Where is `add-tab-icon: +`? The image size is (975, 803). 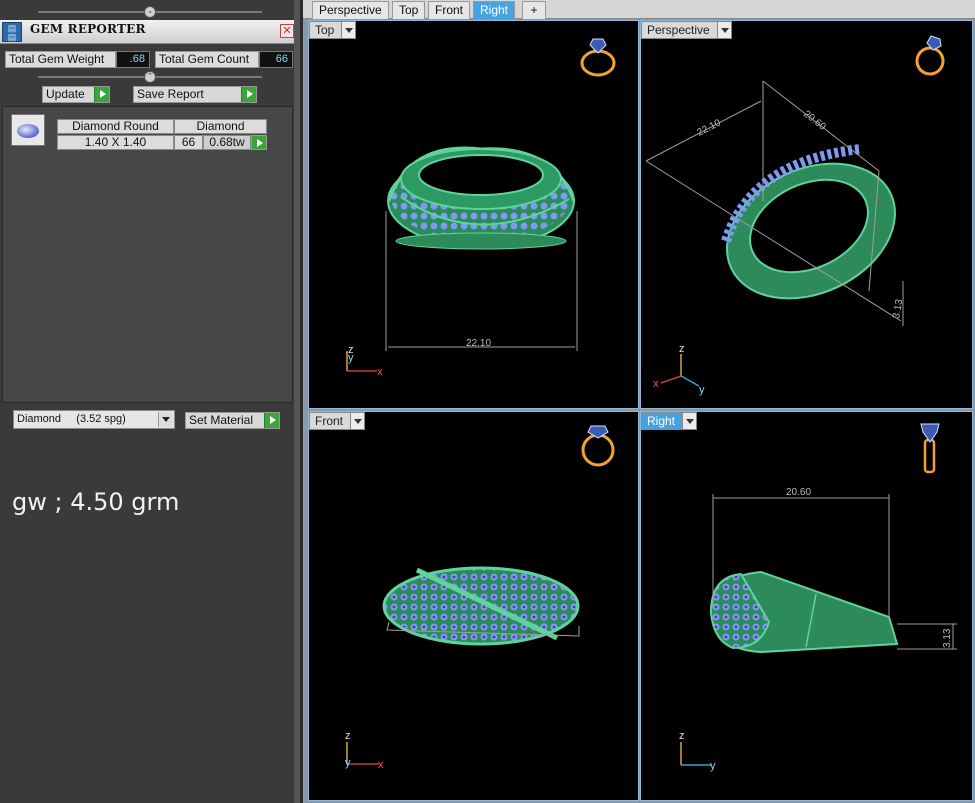
add-tab-icon: + is located at coordinates (534, 10).